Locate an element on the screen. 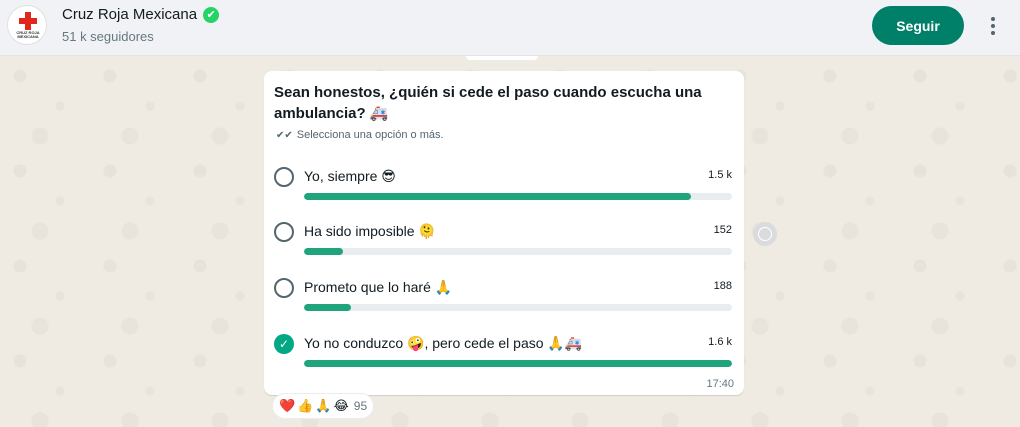 The image size is (1020, 427). follow-button: Seguir is located at coordinates (918, 25).